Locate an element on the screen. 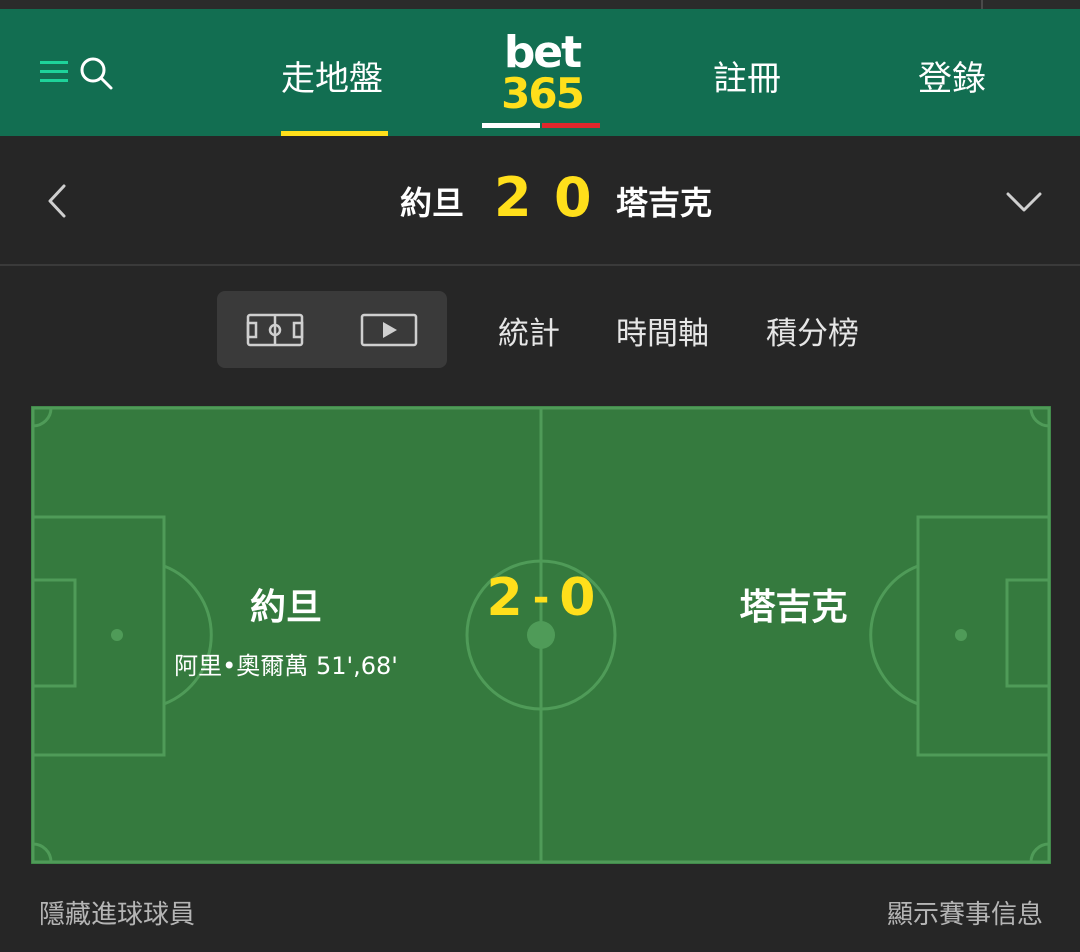 Image resolution: width=1080 pixels, height=952 pixels. status-divider is located at coordinates (982, 4).